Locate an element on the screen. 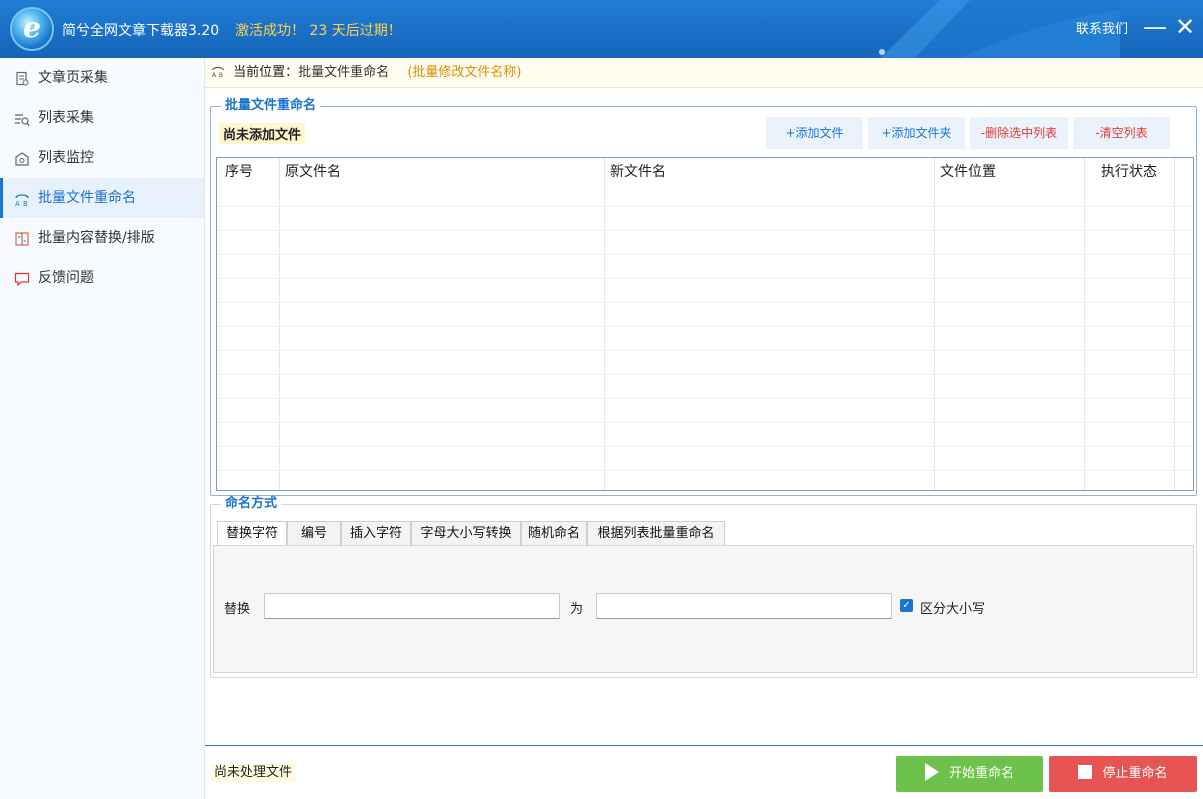 The width and height of the screenshot is (1203, 799). stop-icon is located at coordinates (1085, 772).